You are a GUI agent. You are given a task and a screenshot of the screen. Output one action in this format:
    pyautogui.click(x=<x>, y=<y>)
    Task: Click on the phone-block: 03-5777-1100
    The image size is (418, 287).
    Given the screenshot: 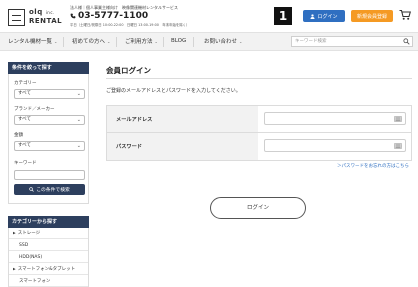 What is the action you would take?
    pyautogui.click(x=109, y=16)
    